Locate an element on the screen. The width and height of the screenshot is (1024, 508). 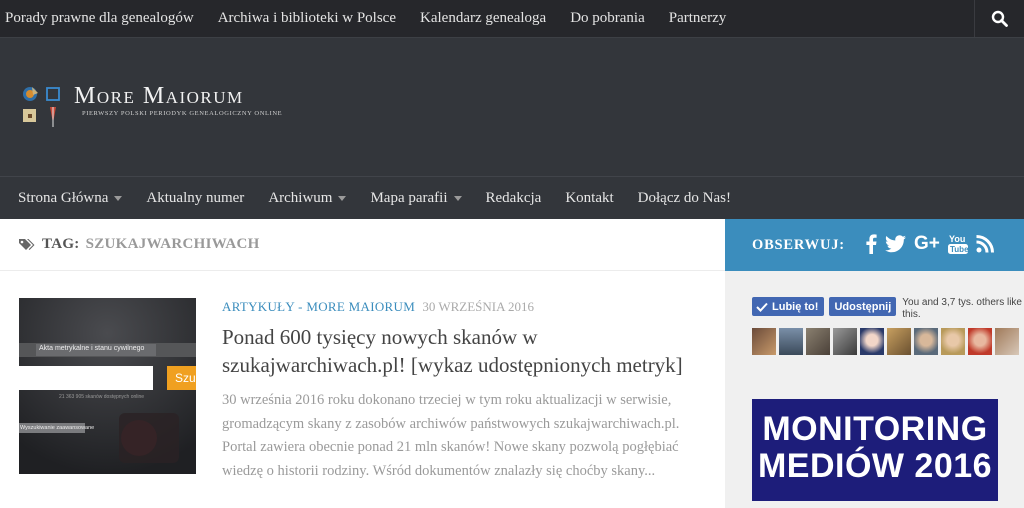
fb-like-label: Lubię to! is located at coordinates (795, 306).